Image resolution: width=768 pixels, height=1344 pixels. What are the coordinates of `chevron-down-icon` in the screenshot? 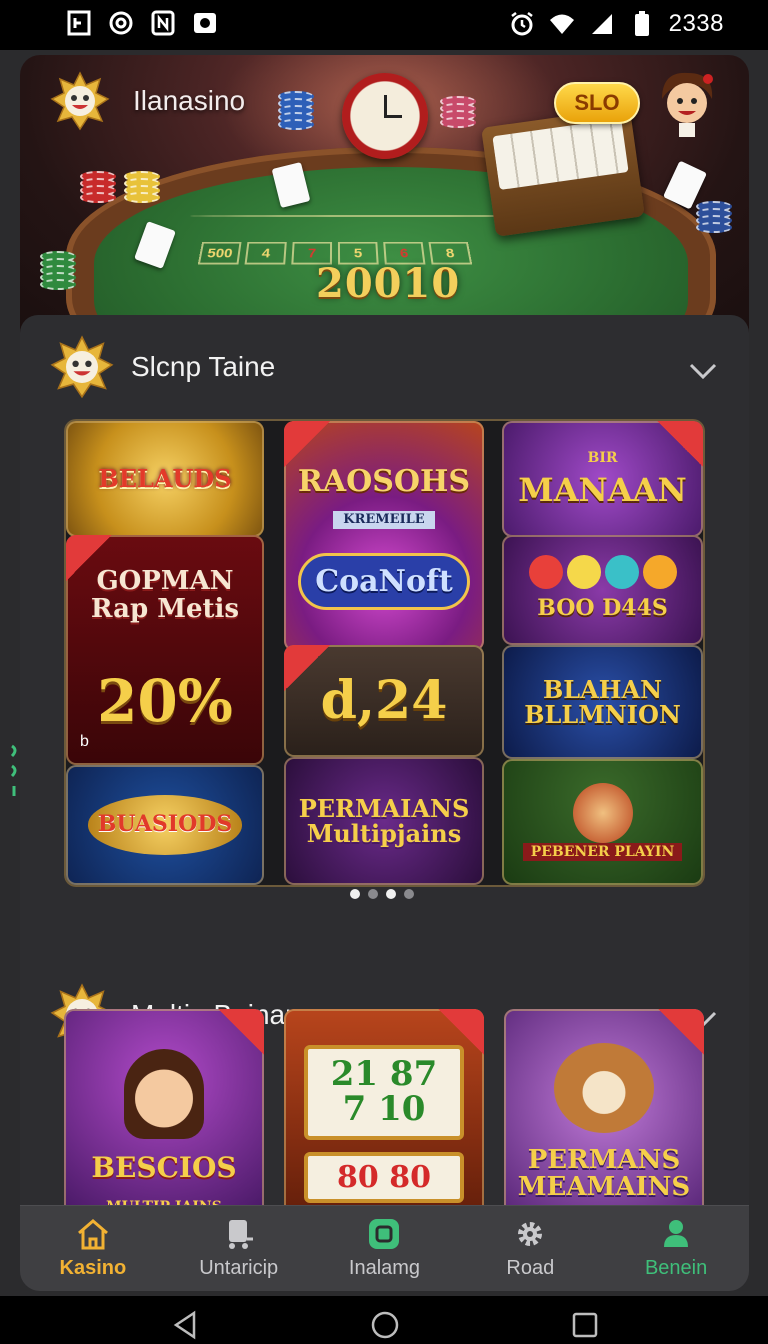 It's located at (703, 371).